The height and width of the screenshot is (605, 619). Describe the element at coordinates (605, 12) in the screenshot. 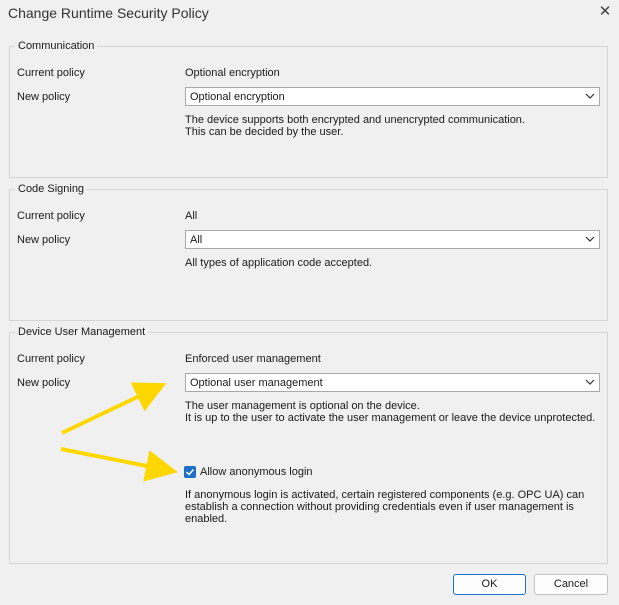

I see `close-icon: ✕` at that location.